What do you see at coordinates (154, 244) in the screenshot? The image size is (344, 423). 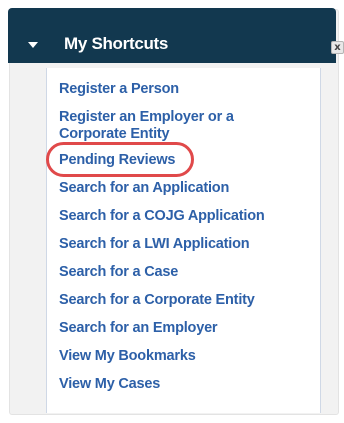 I see `shortcut-search-lwi-application: Search for a LWI Application` at bounding box center [154, 244].